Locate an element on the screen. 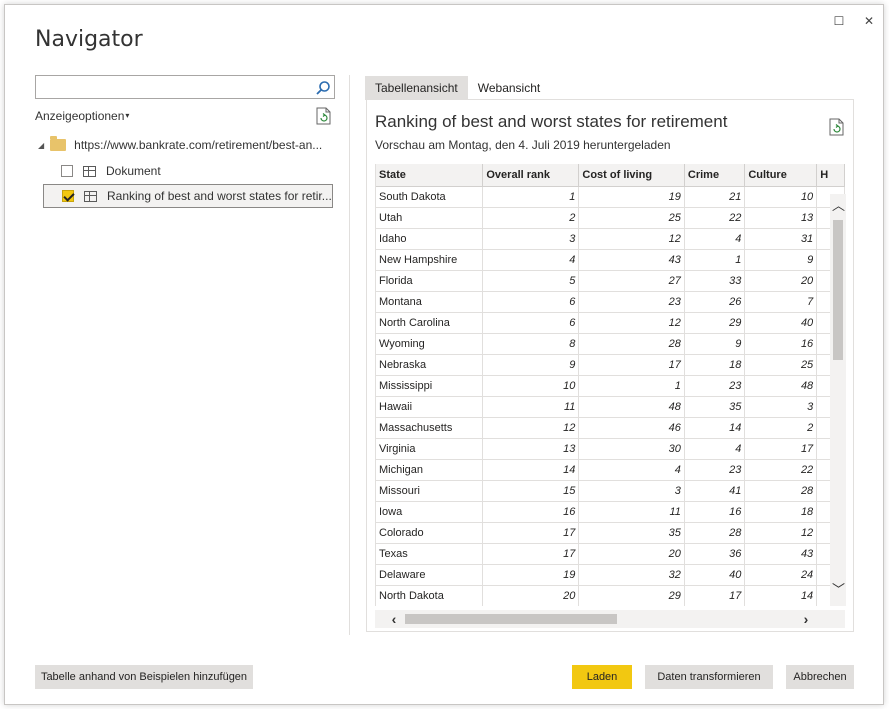 The image size is (889, 709). column-header: Overall rank is located at coordinates (531, 175).